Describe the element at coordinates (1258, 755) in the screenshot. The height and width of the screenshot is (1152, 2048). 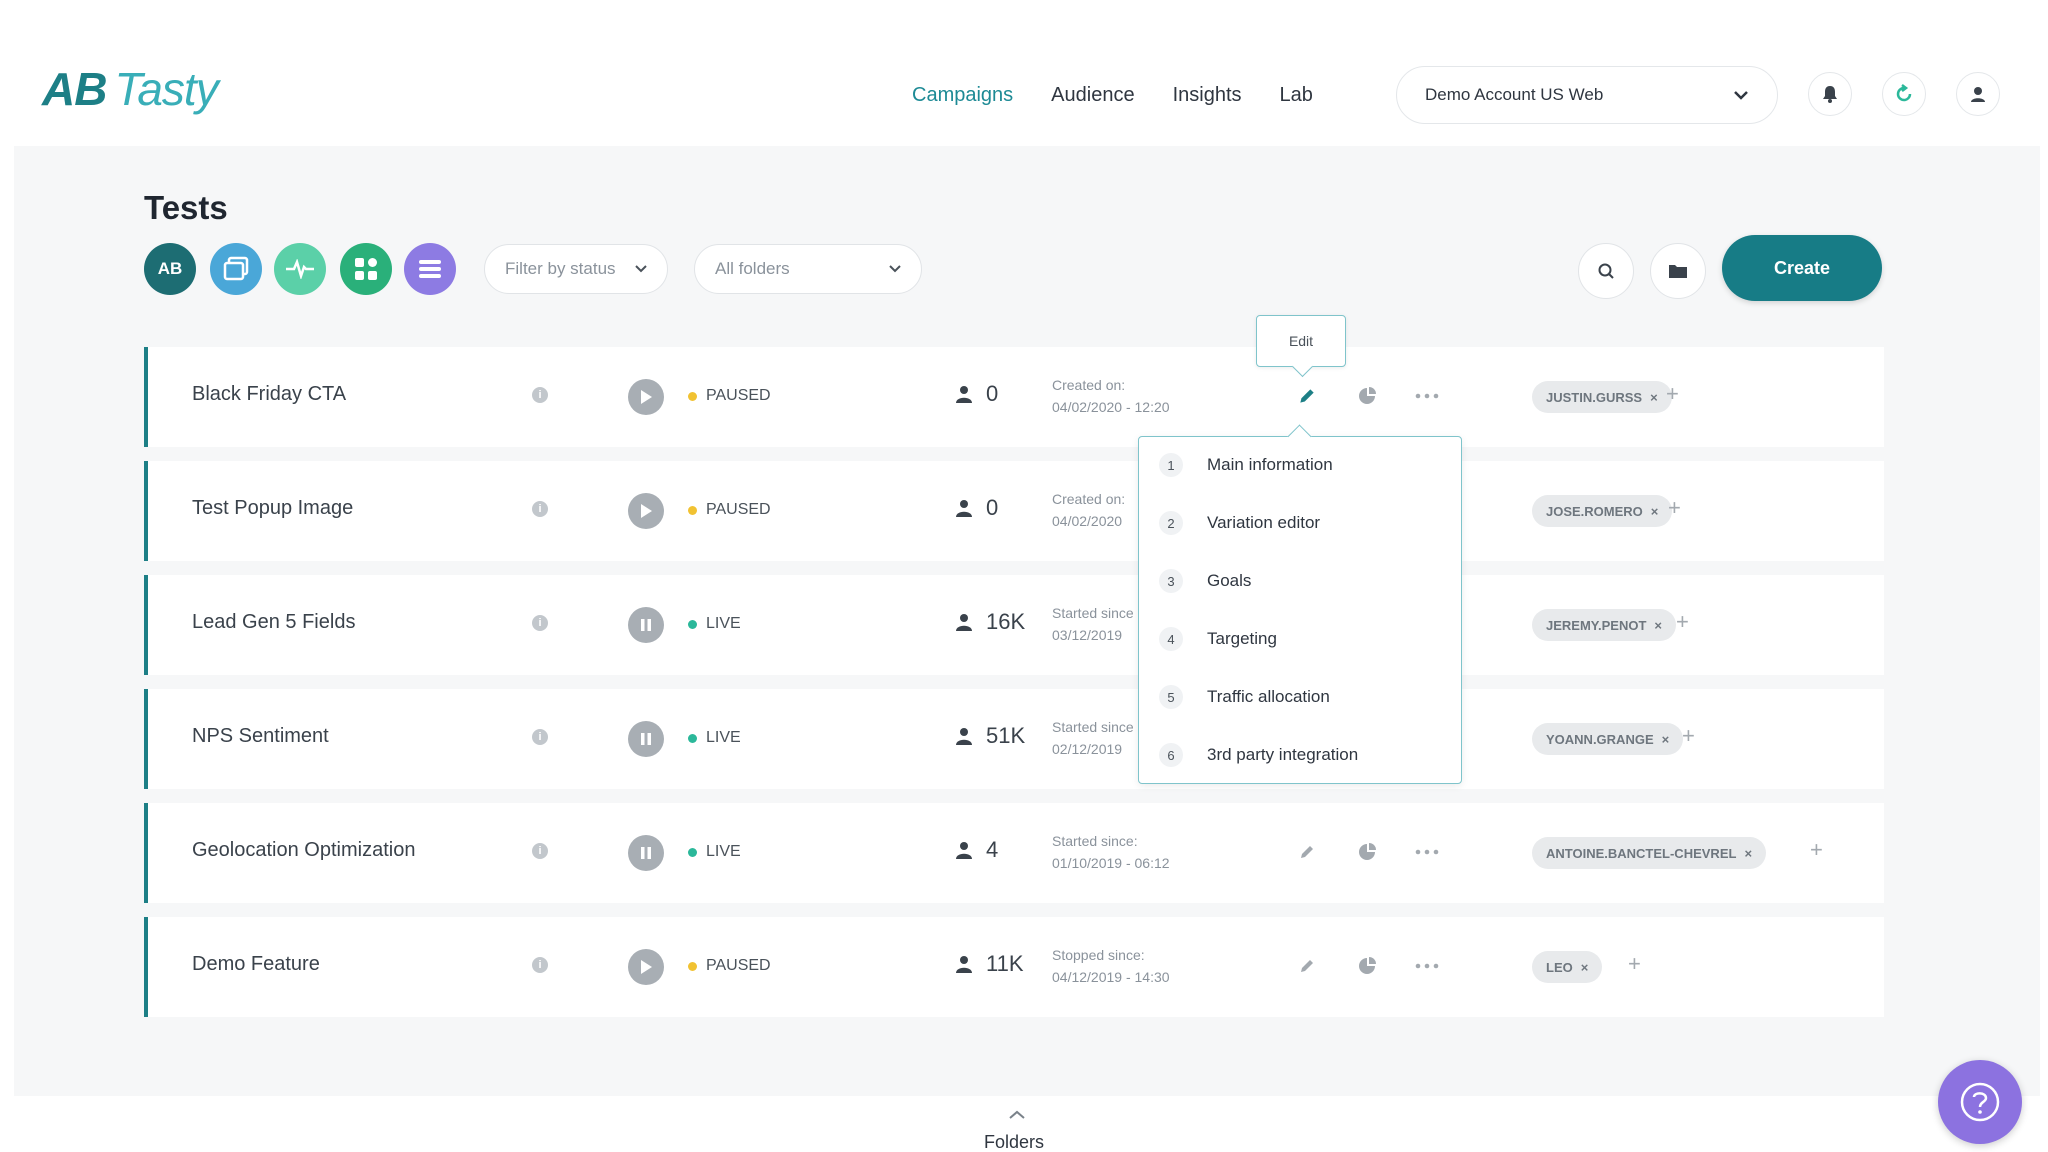
I see `menu-item-3rd-party-integration: 6 3rd party integration` at that location.